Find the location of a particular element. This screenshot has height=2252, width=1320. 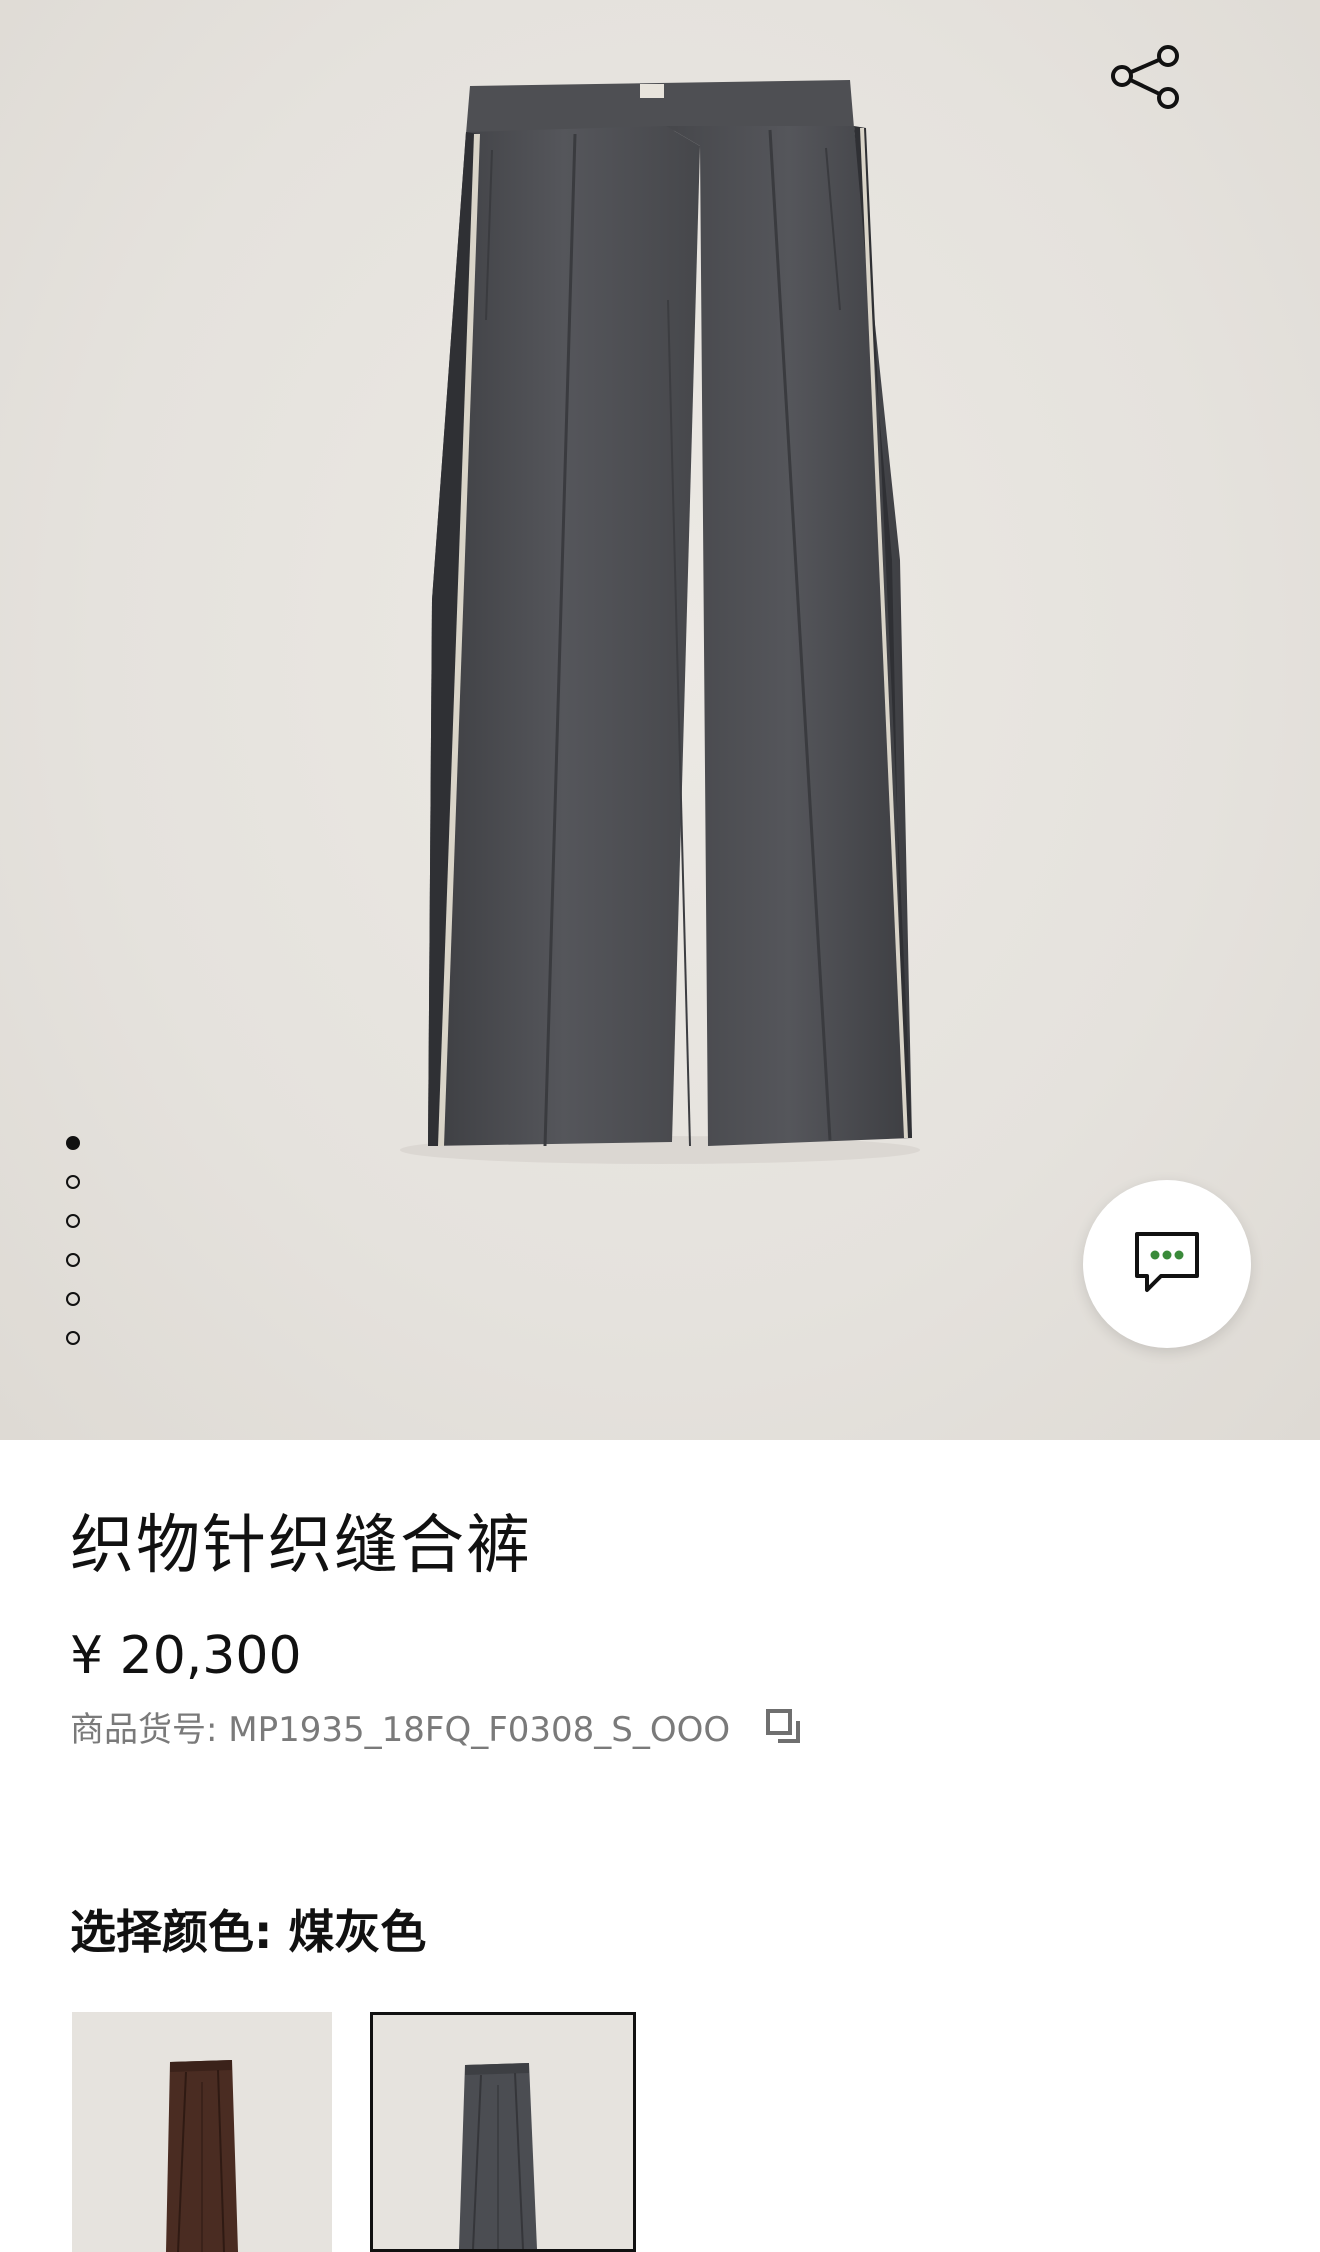

swatch-image-charcoal is located at coordinates (503, 2132).